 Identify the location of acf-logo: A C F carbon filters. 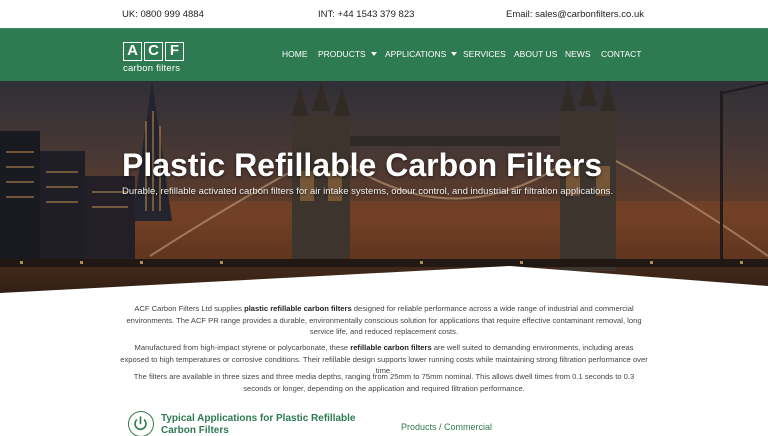
(155, 58).